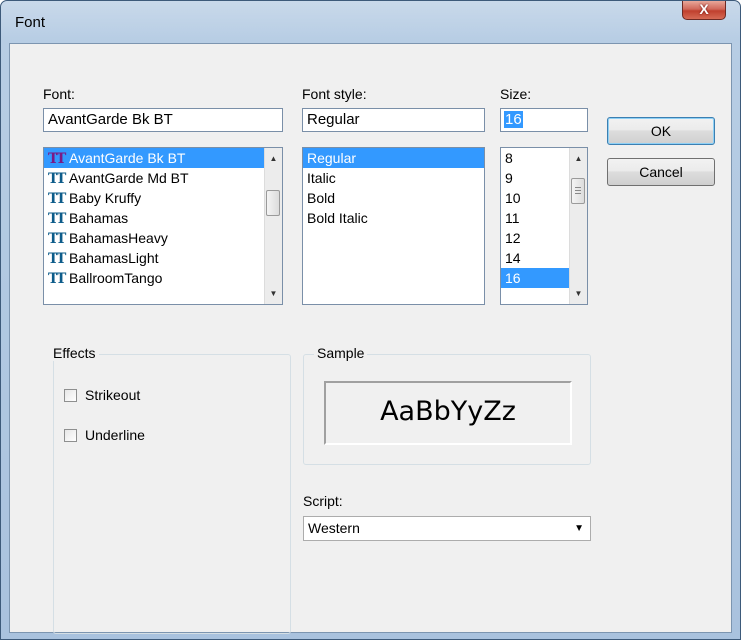 The width and height of the screenshot is (741, 640). I want to click on chevron-down-icon: ▼, so click(579, 528).